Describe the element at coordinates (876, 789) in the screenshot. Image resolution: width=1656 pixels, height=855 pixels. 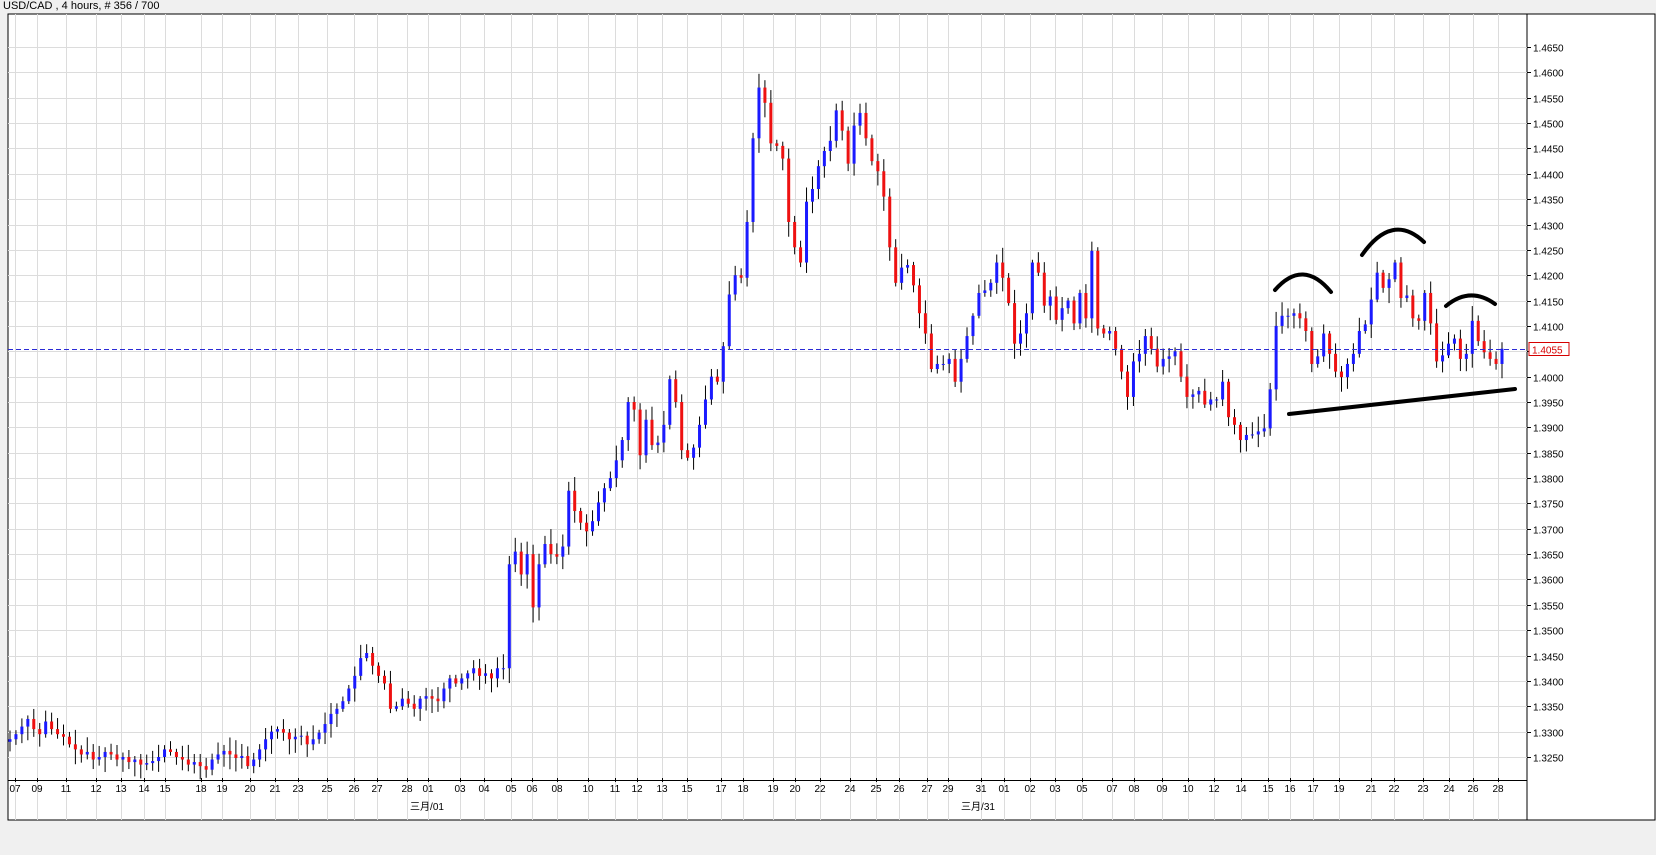
I see `x-tick-label: 25` at that location.